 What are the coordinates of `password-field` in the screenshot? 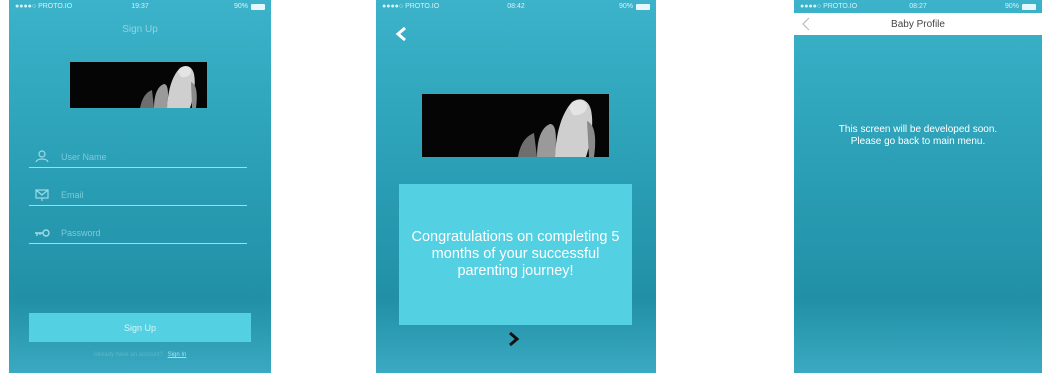 It's located at (138, 233).